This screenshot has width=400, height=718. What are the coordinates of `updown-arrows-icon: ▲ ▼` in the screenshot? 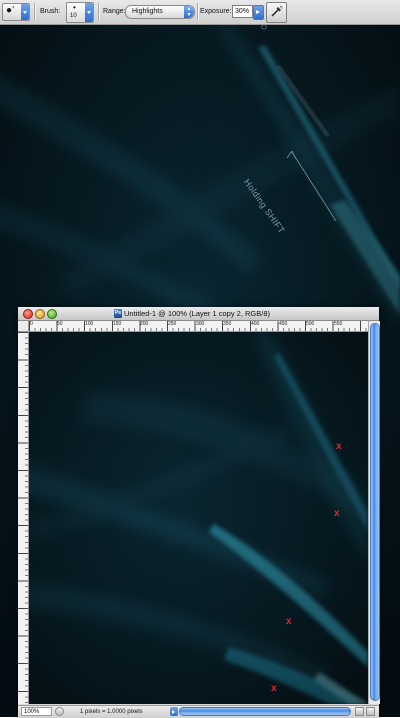 It's located at (189, 12).